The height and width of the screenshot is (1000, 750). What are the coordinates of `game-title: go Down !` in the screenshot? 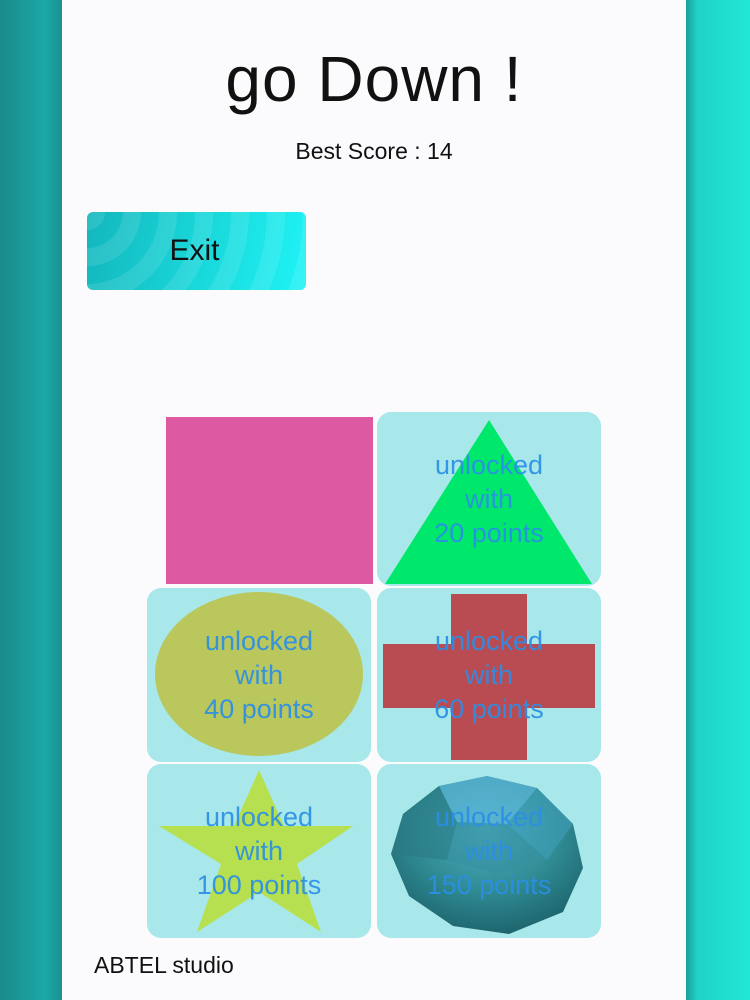 It's located at (374, 79).